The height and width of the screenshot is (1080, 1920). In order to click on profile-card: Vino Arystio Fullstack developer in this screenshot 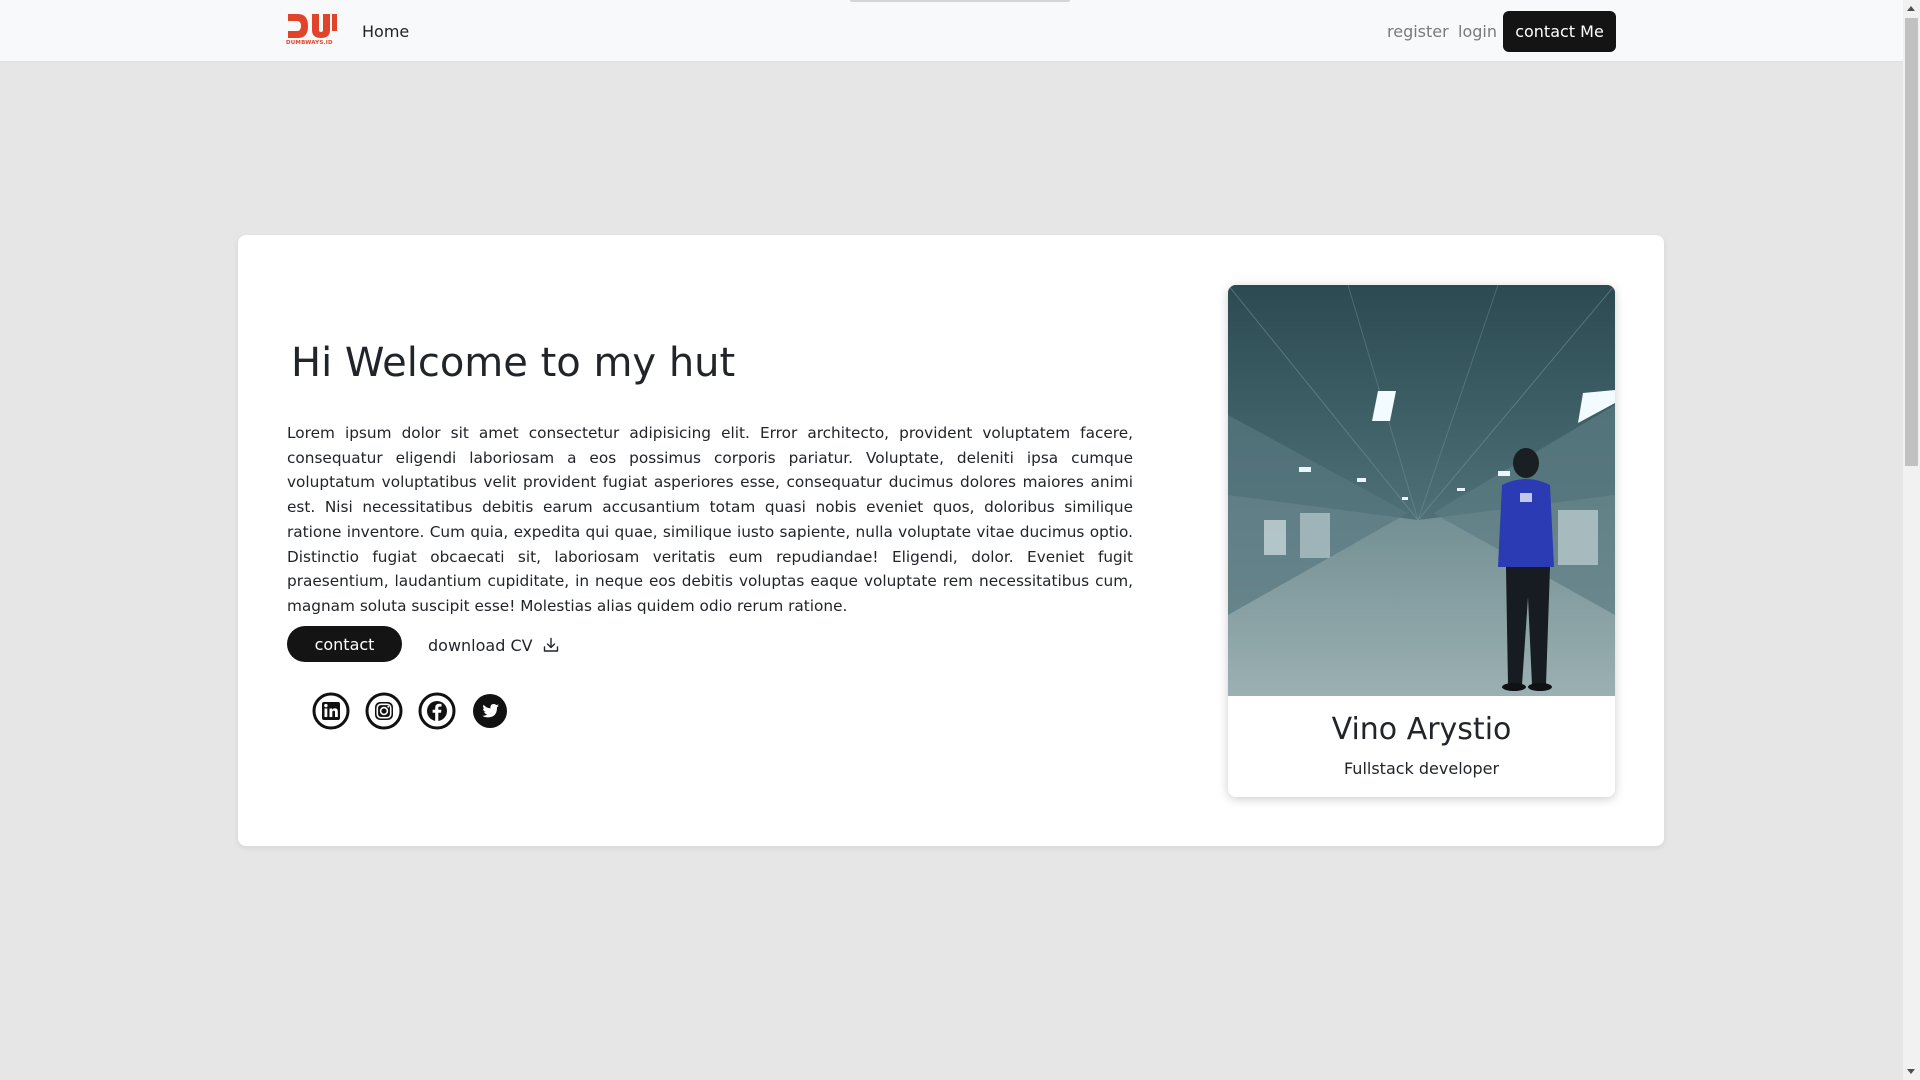, I will do `click(1421, 541)`.